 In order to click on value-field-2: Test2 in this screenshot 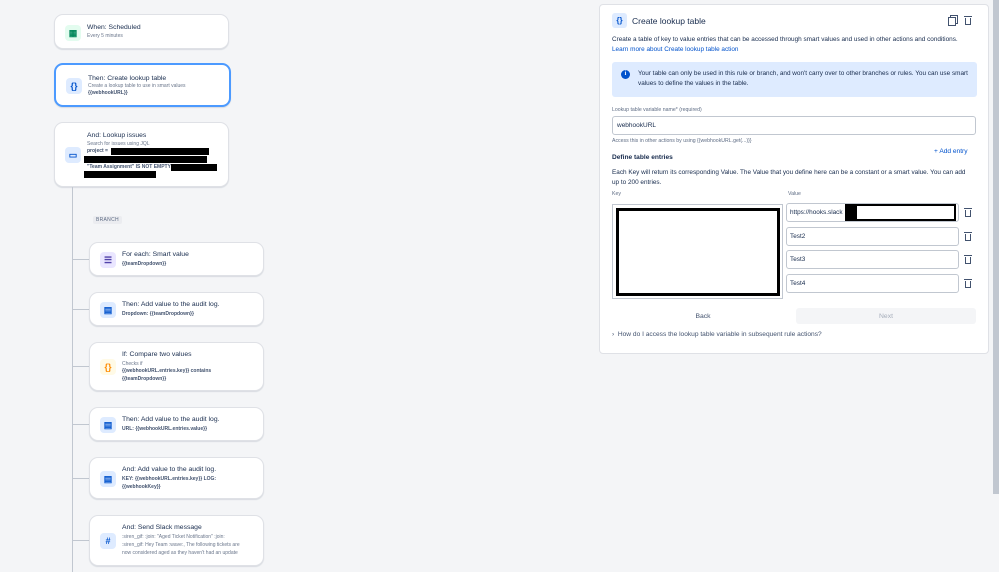, I will do `click(872, 236)`.